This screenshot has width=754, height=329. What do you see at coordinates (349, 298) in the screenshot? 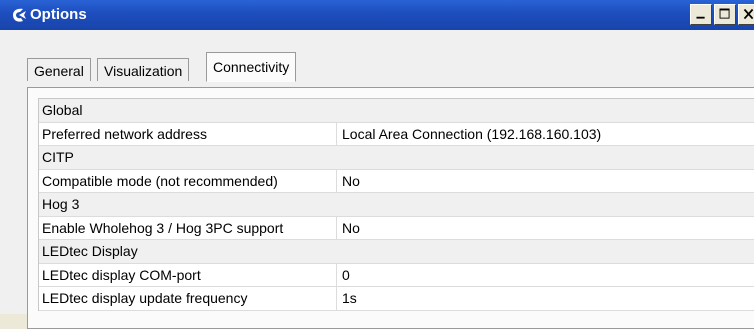
I see `property-value: 1s` at bounding box center [349, 298].